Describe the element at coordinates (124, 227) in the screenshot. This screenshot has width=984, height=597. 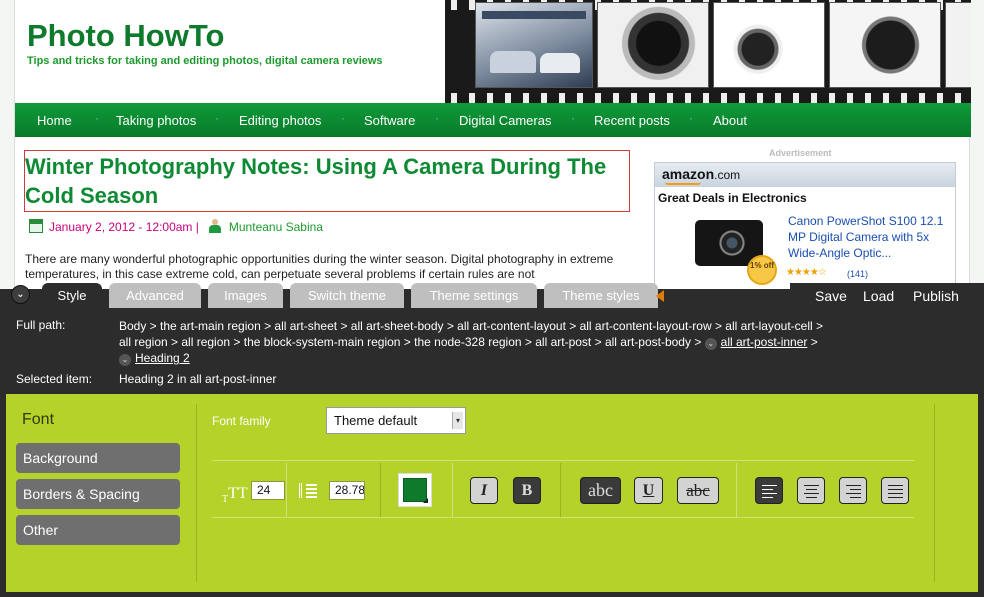
I see `post-date: January 2, 2012 - 12:00am |` at that location.